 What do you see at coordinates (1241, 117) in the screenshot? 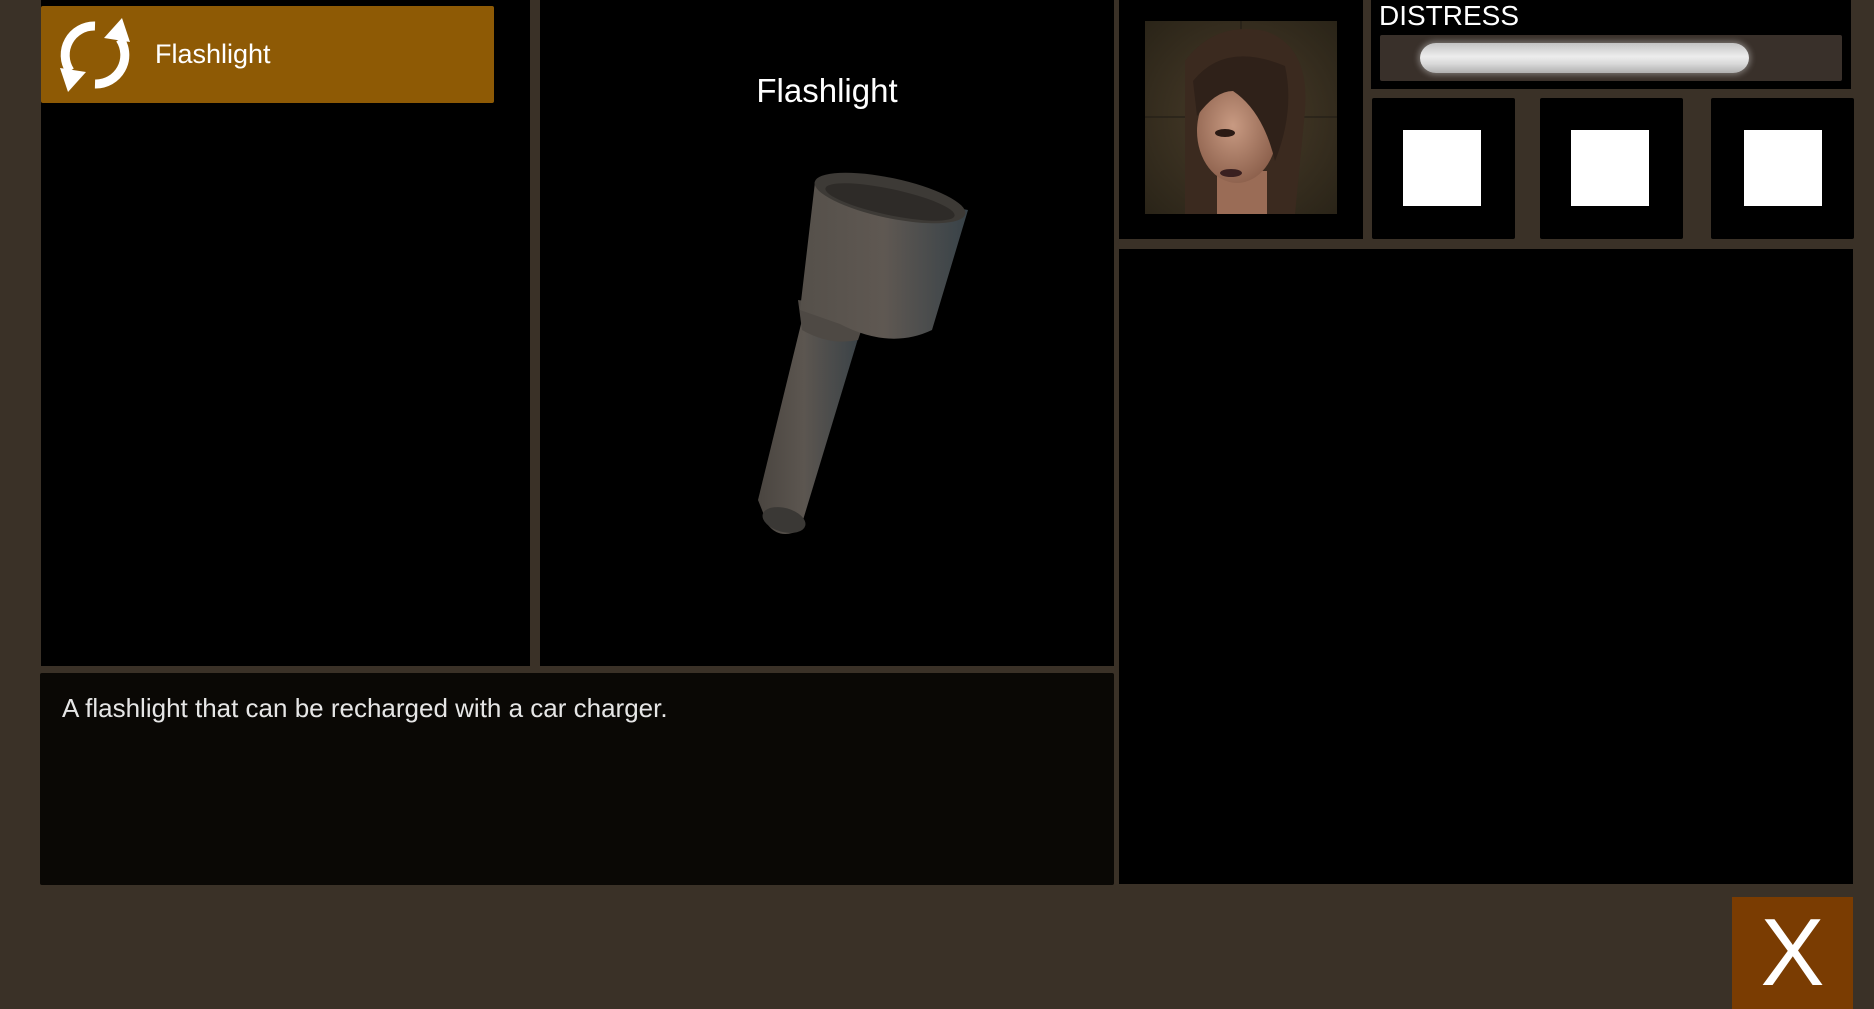
I see `character-portrait` at bounding box center [1241, 117].